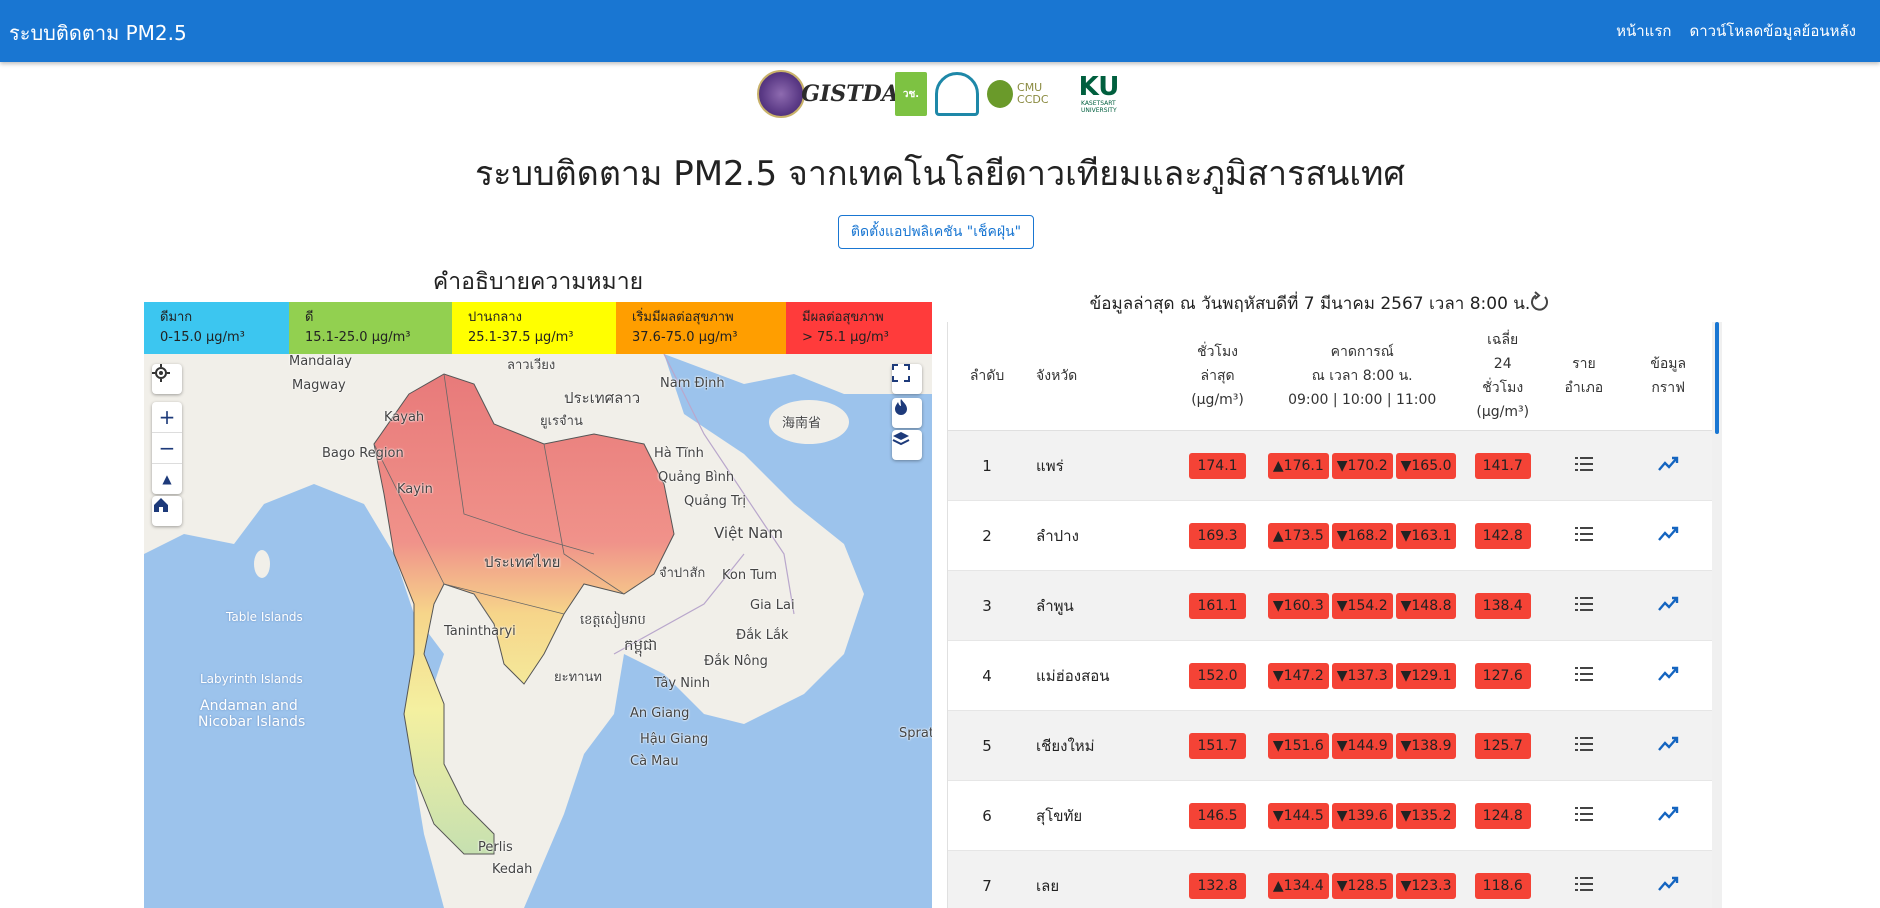 The height and width of the screenshot is (908, 1880). I want to click on map-label: Đắk Lắk, so click(762, 635).